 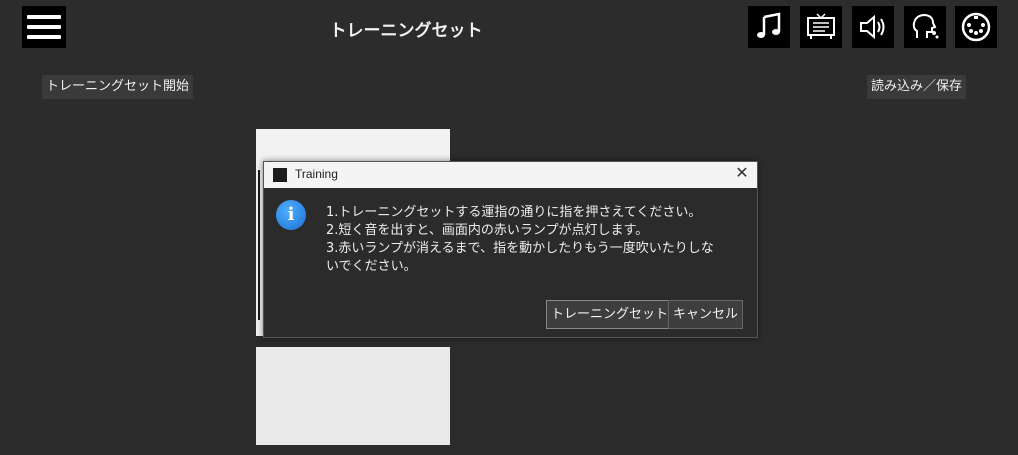 I want to click on load-save-button: 読み込み／保存, so click(x=917, y=87).